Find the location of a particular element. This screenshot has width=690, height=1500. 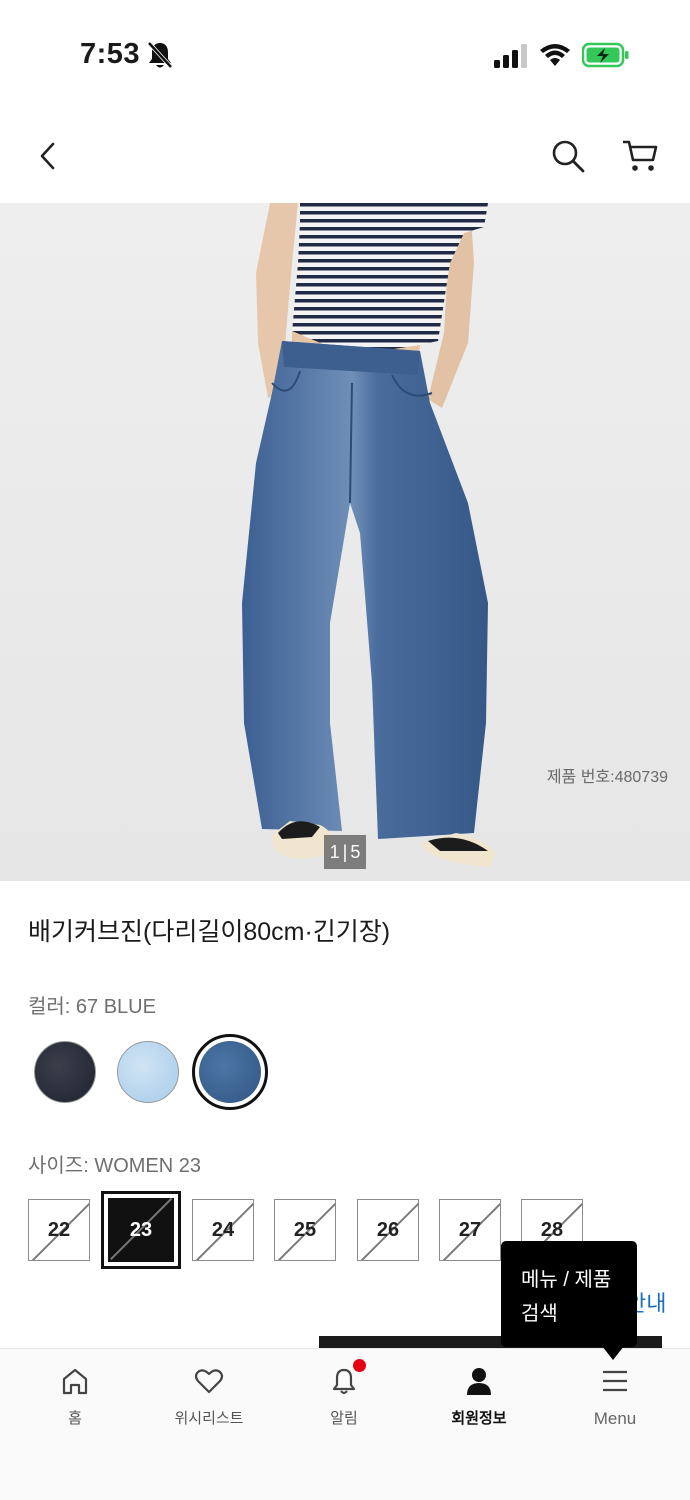

size-option-label: 22 is located at coordinates (59, 1229).